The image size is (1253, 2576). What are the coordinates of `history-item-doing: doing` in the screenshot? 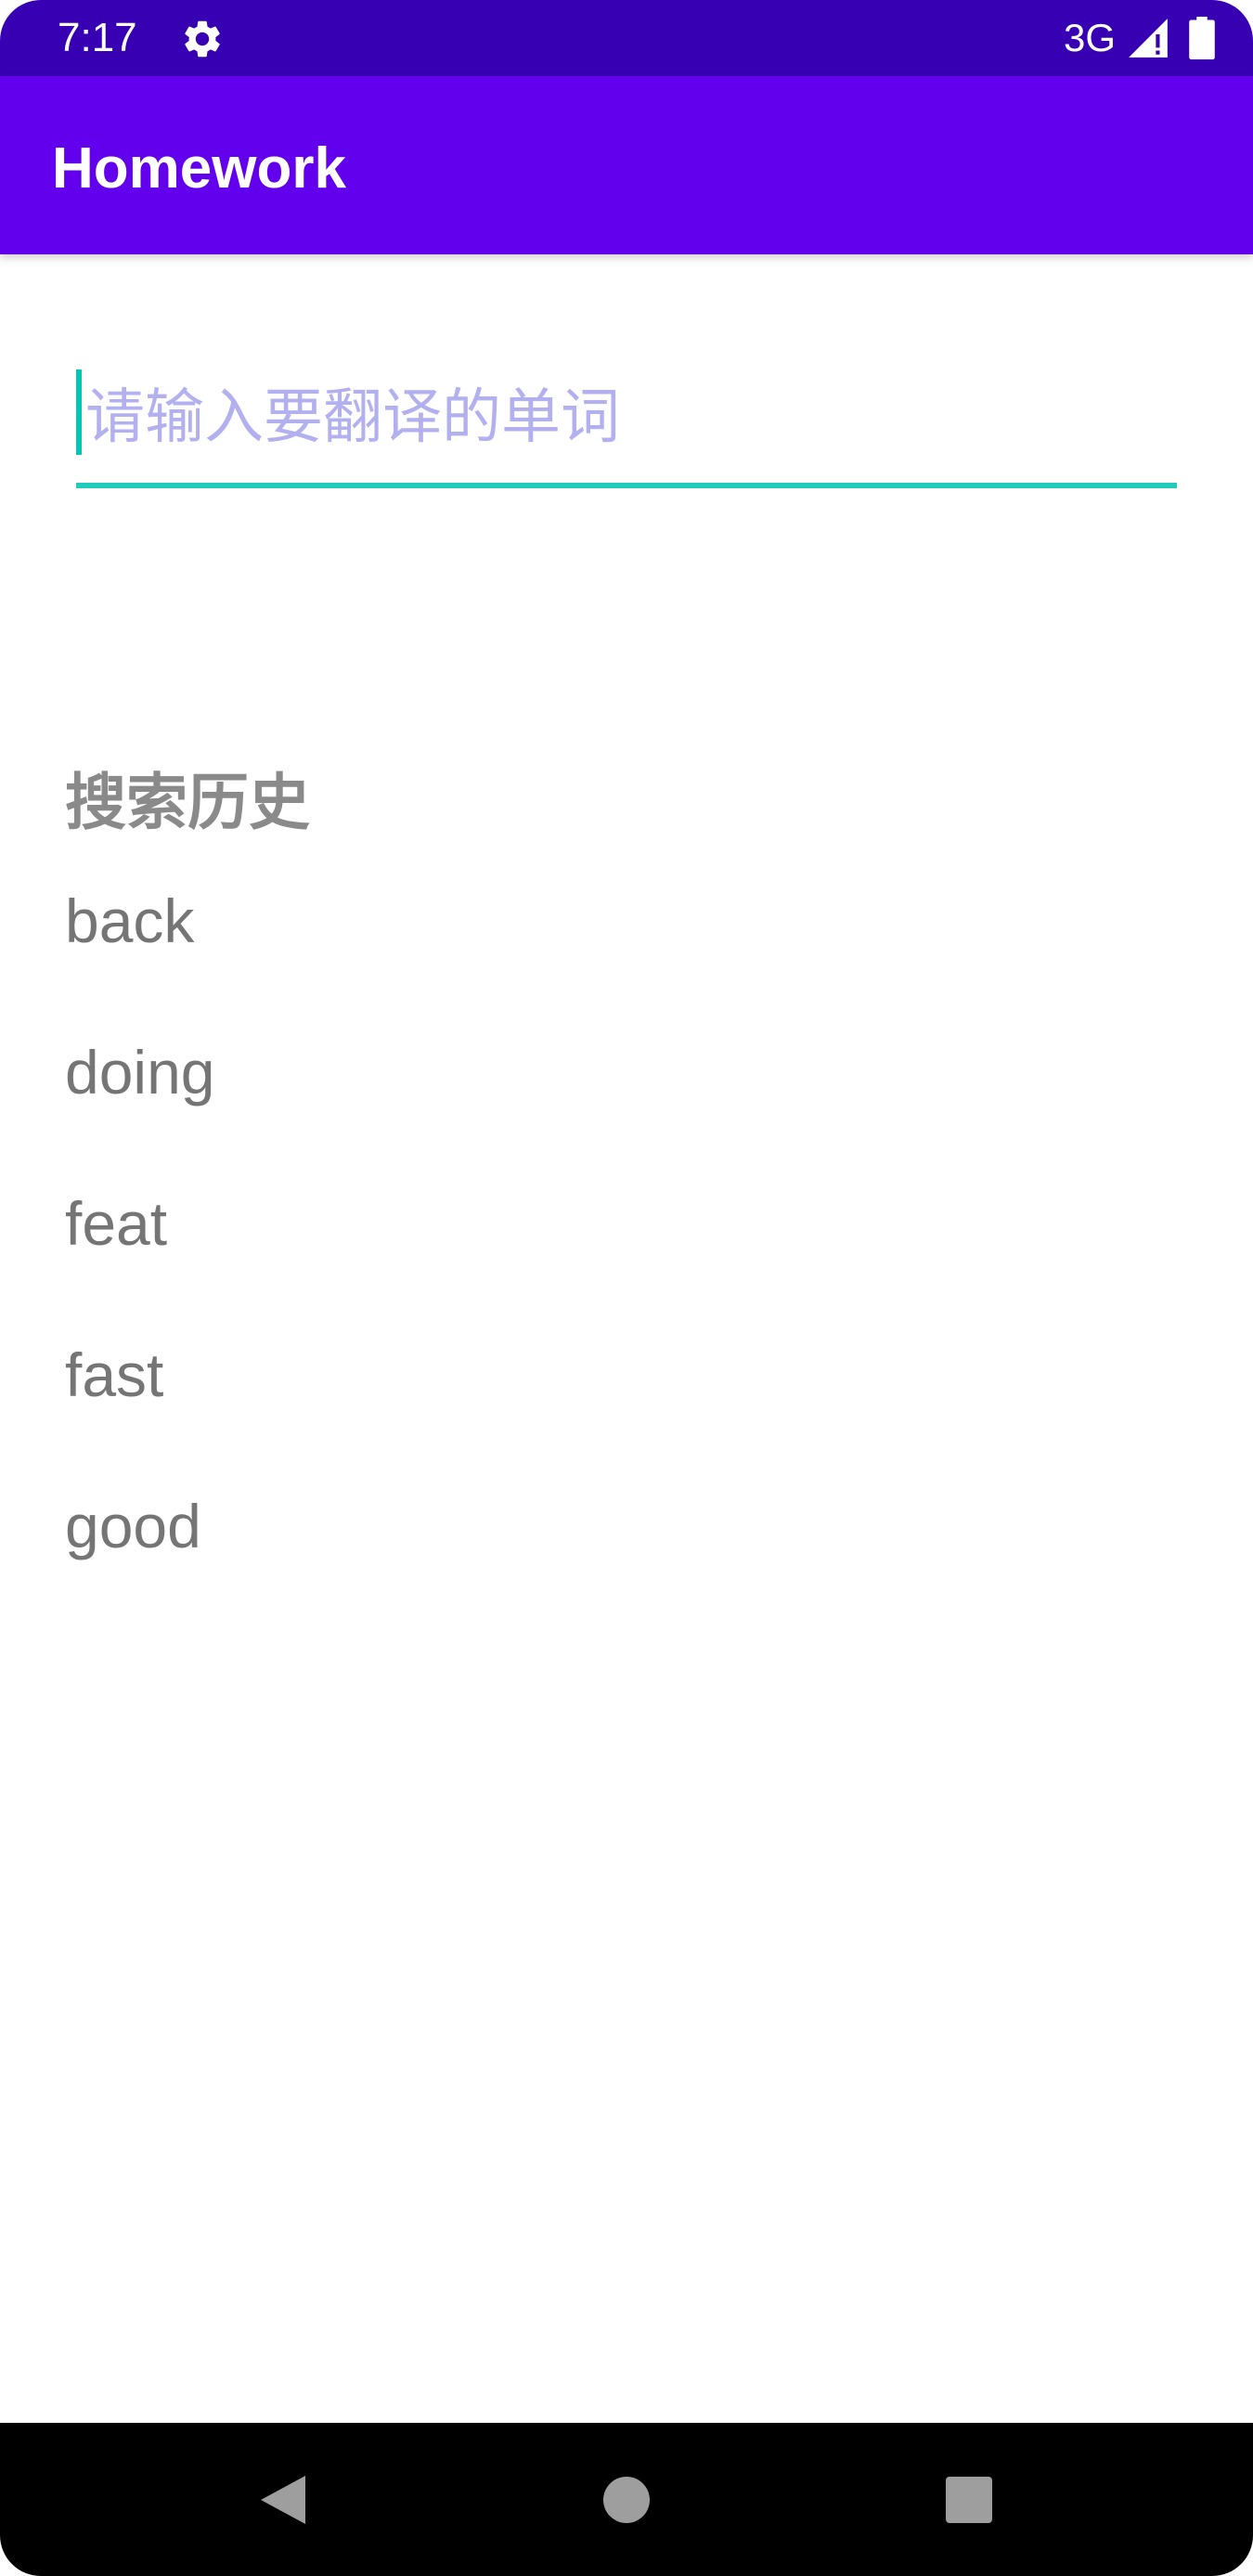 It's located at (622, 1099).